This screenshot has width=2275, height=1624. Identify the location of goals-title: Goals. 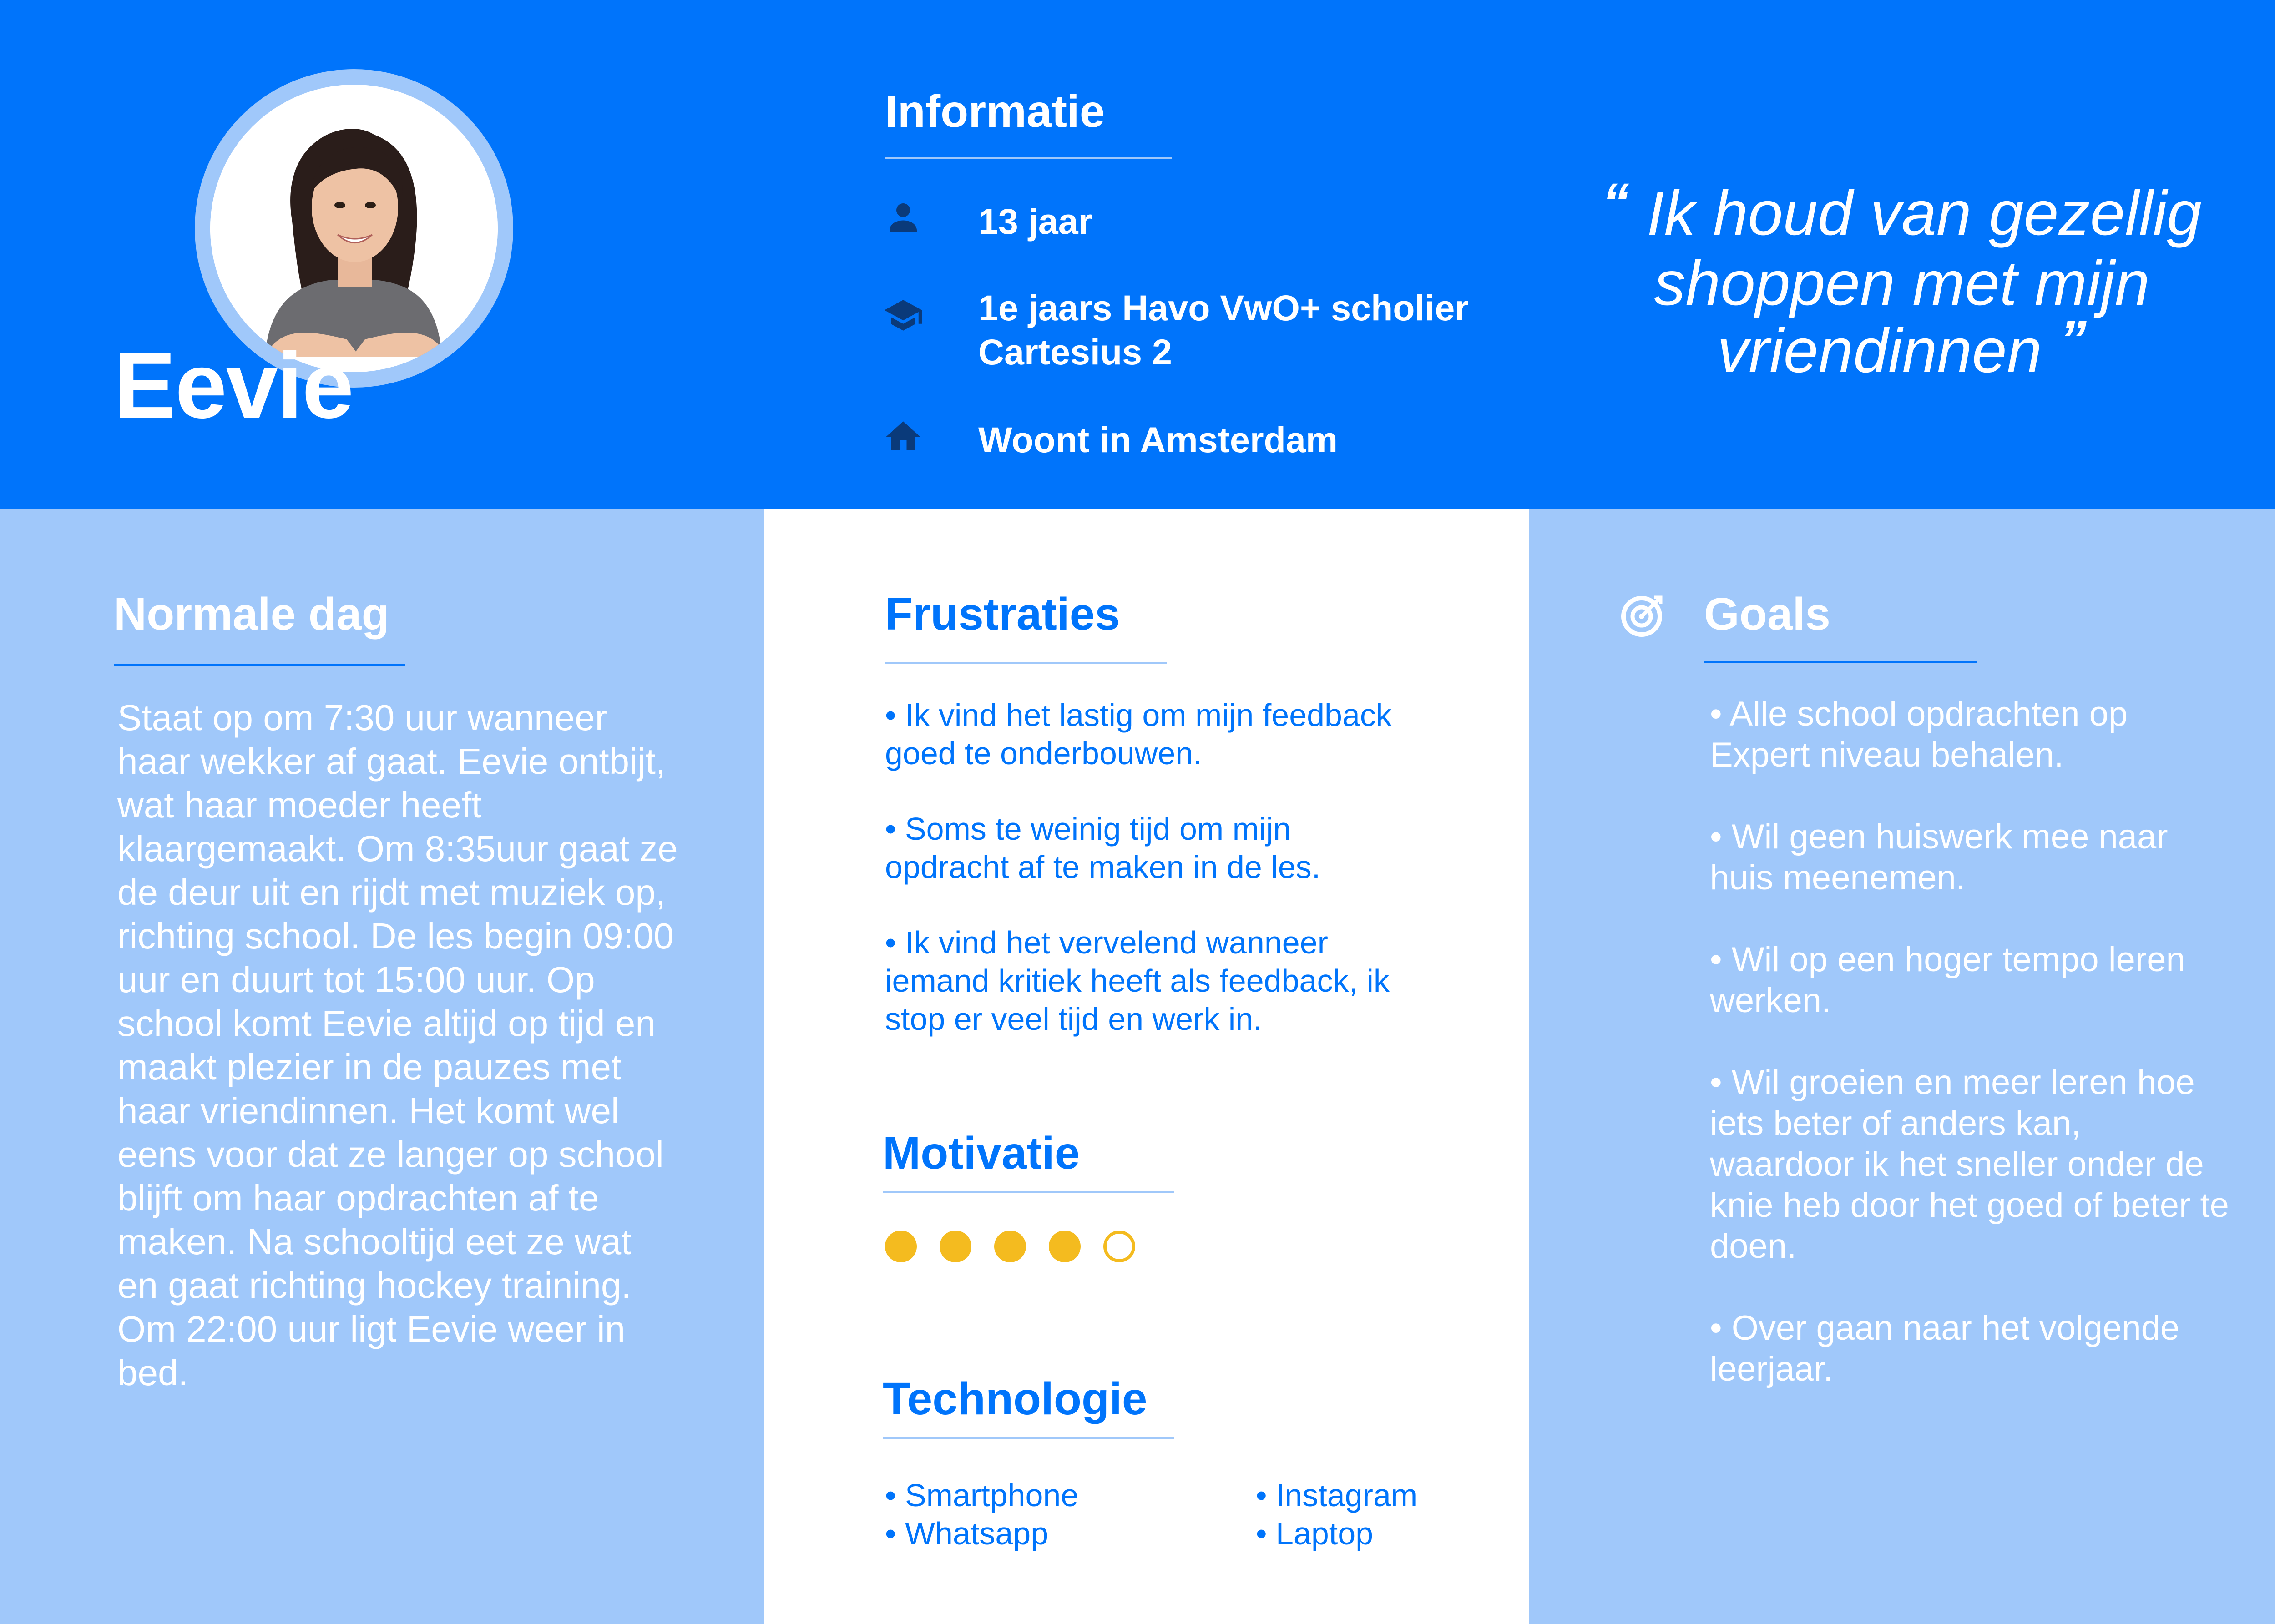
(1767, 614).